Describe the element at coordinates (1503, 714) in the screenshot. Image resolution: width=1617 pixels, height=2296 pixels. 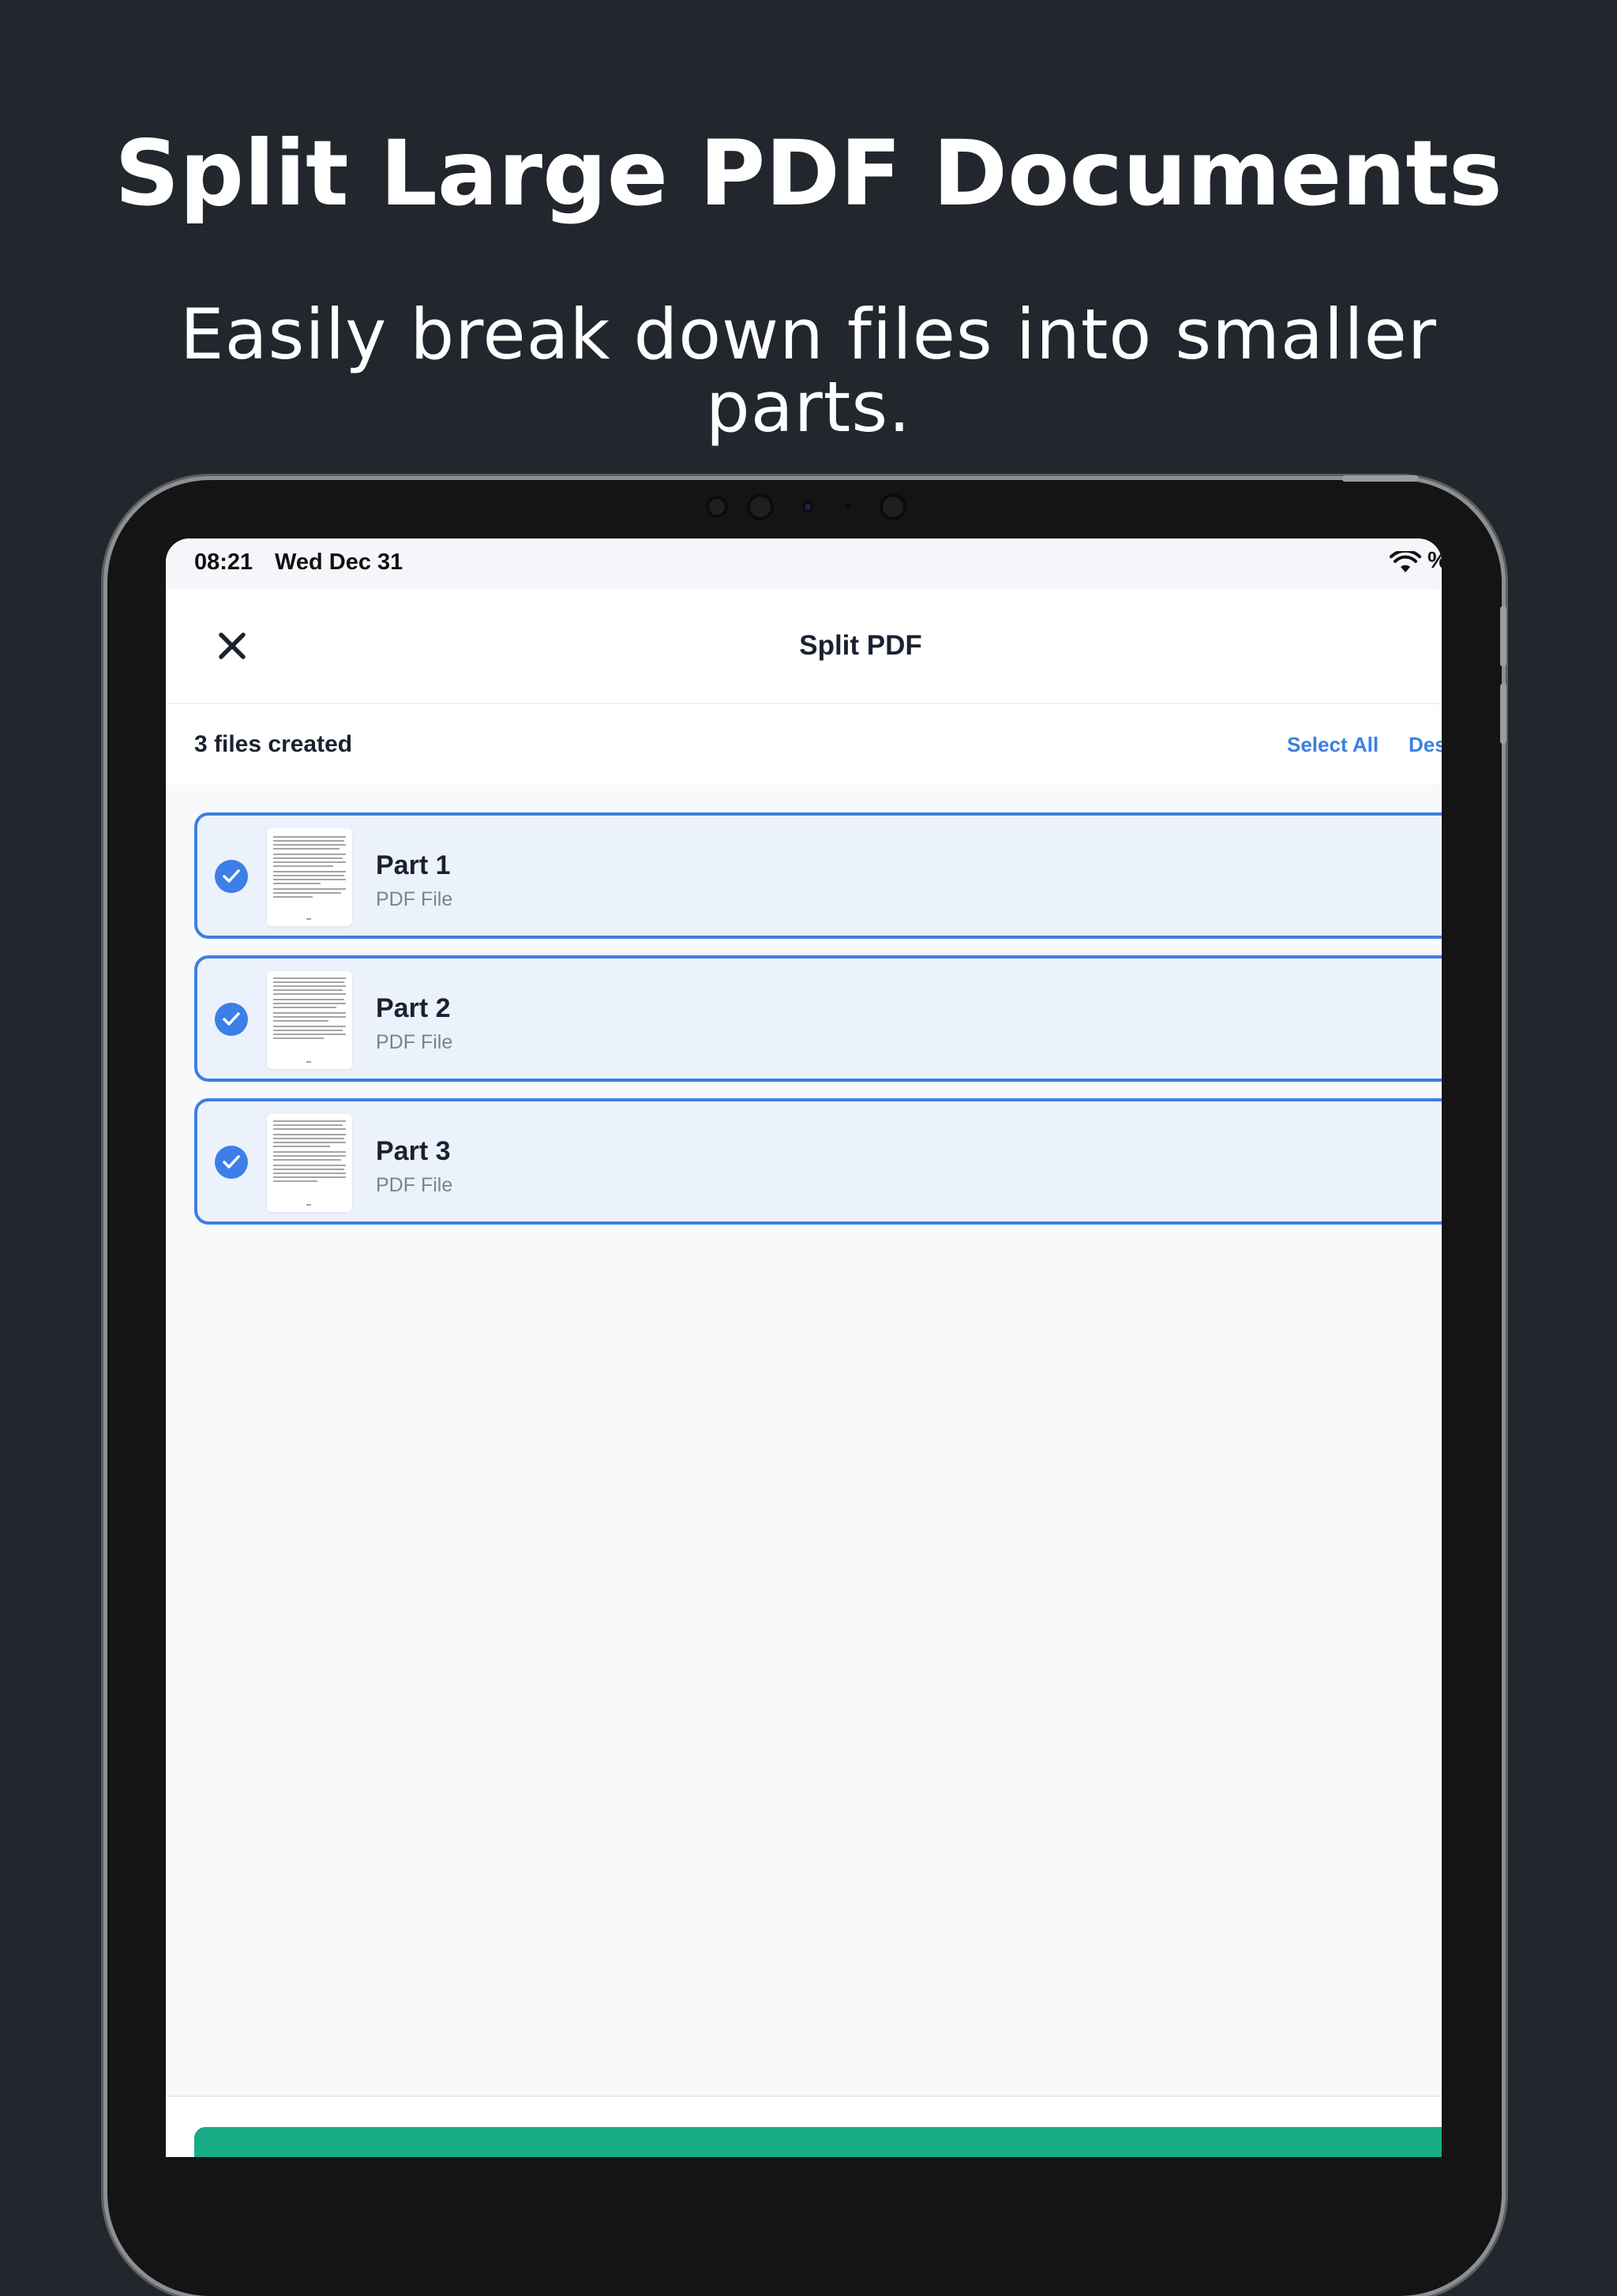
I see `device-volume-down-button` at that location.